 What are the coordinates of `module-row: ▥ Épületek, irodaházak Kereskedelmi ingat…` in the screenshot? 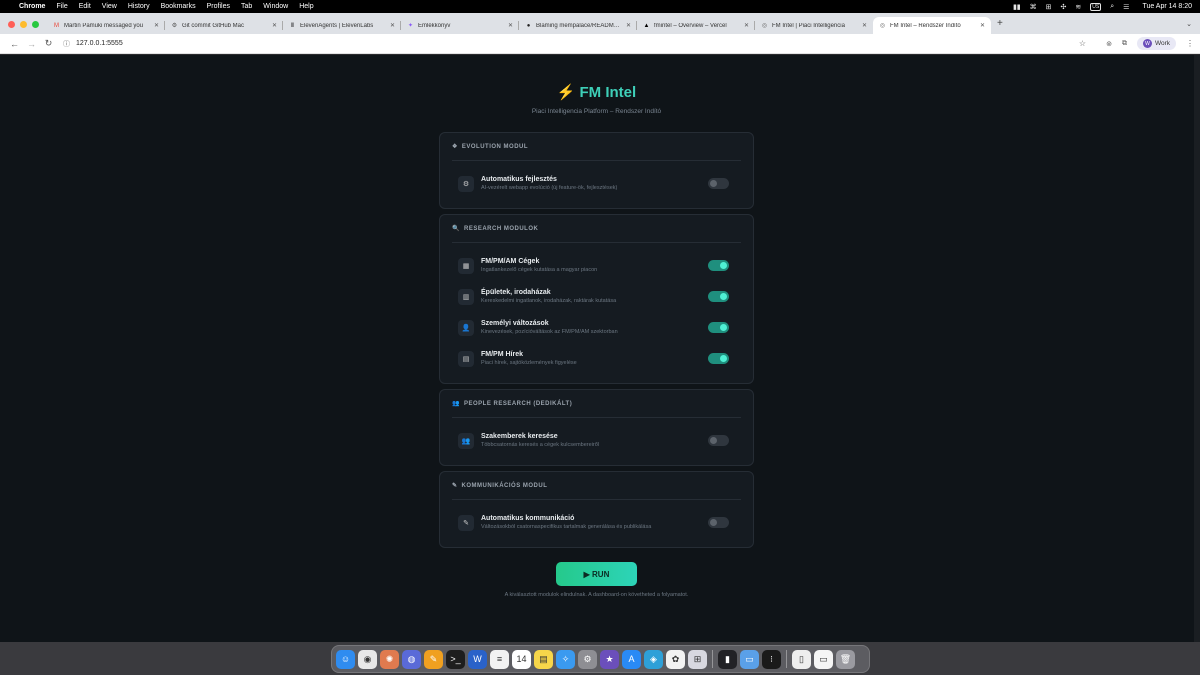 It's located at (596, 296).